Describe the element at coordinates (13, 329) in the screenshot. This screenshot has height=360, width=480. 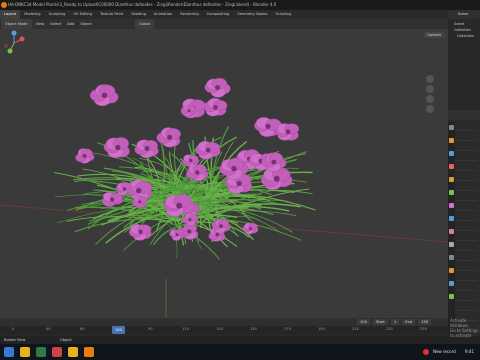
I see `timeline-tick-label: 0` at that location.